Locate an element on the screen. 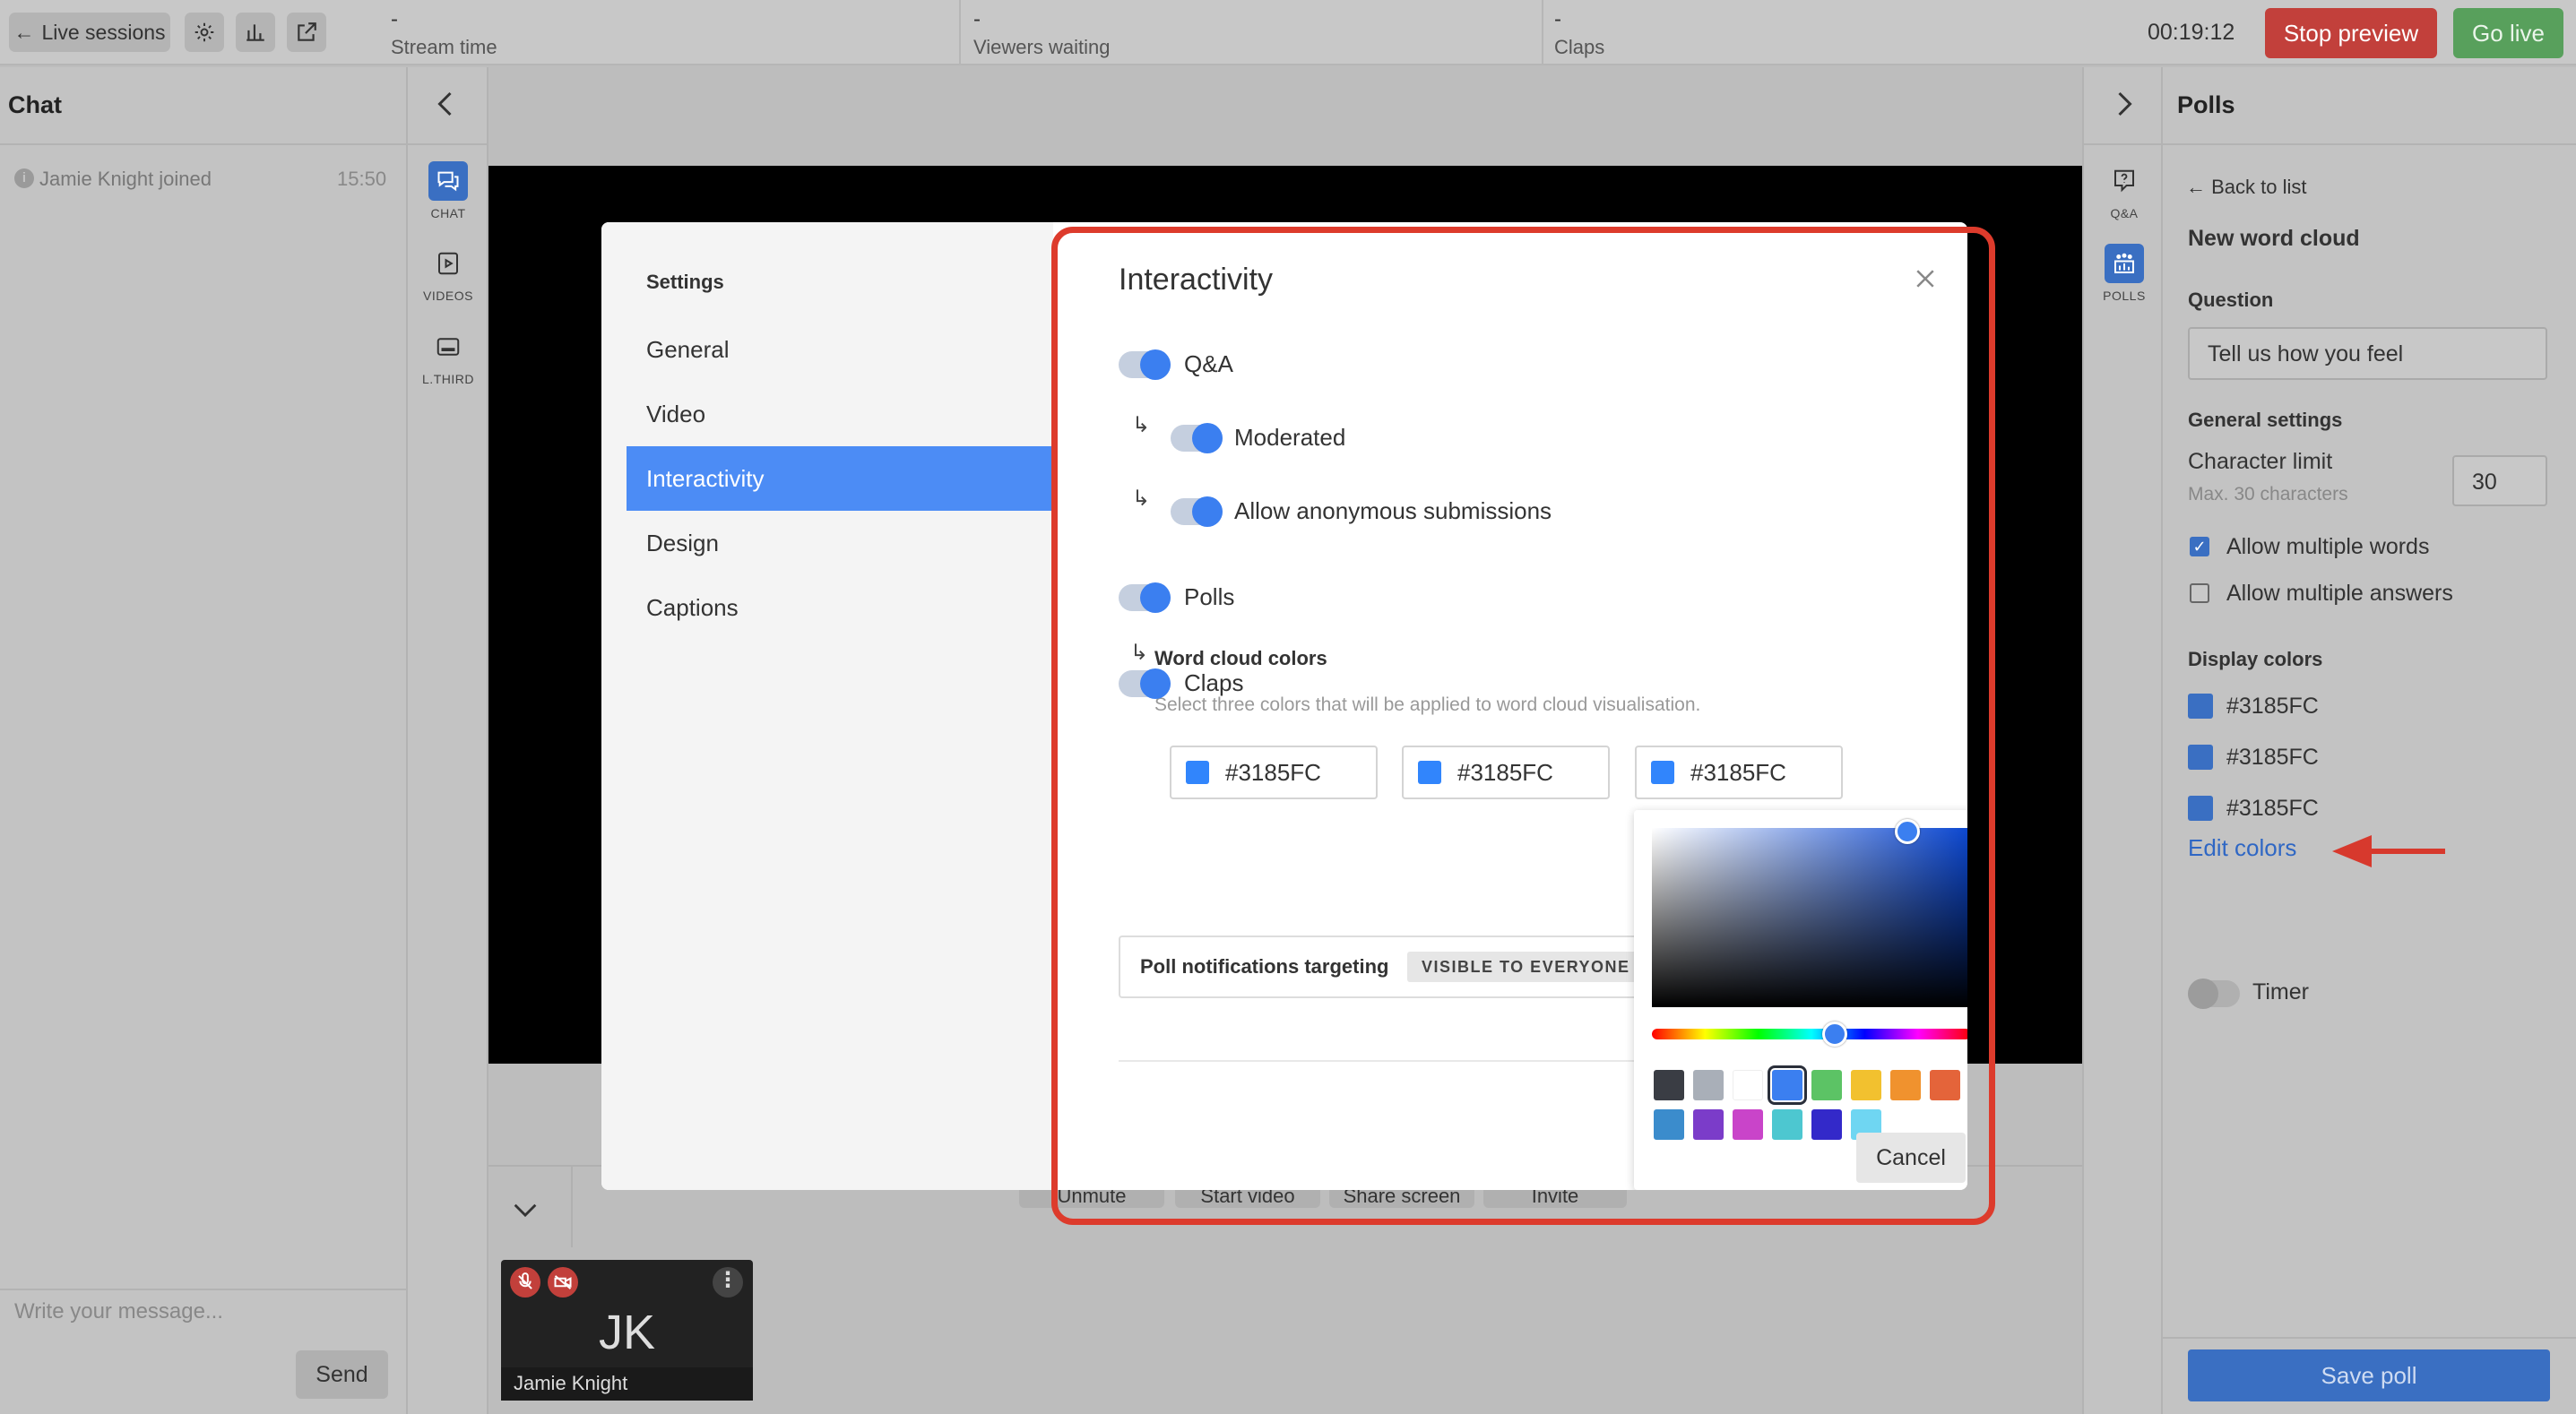 This screenshot has height=1414, width=2576. participant-tile: ⋮ JK Jamie Knight is located at coordinates (627, 1330).